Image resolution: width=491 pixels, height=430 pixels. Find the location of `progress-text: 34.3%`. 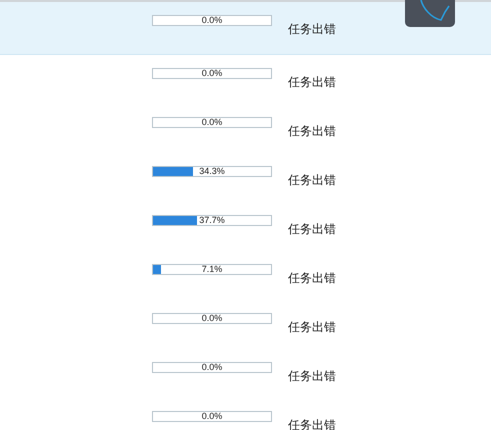

progress-text: 34.3% is located at coordinates (212, 171).